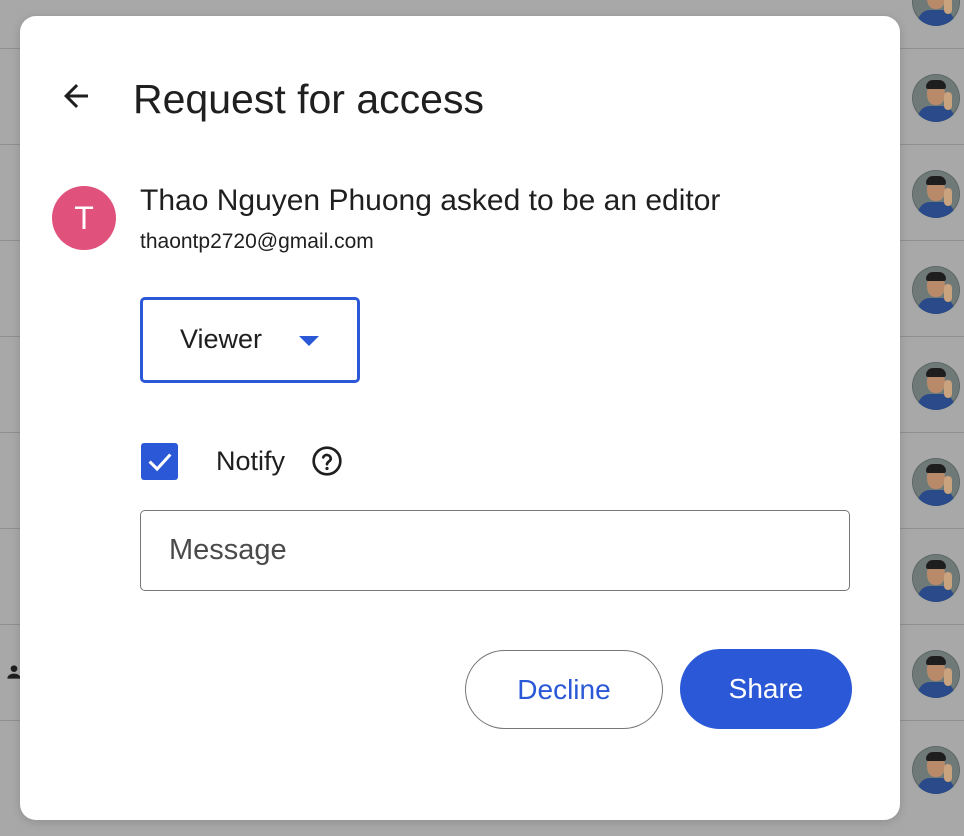  I want to click on role-selected-label: Viewer, so click(221, 339).